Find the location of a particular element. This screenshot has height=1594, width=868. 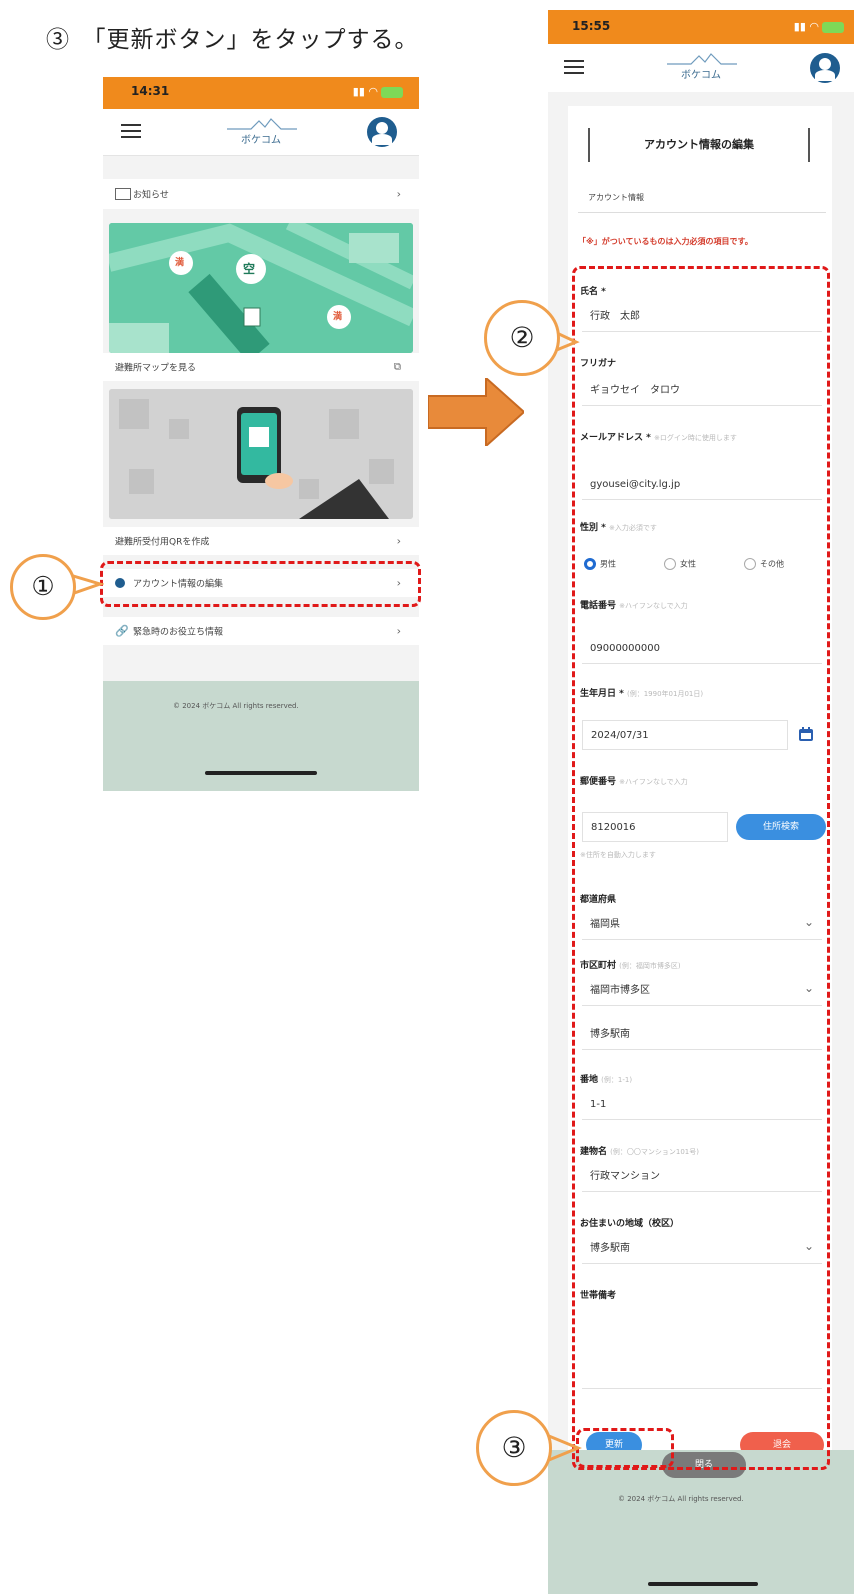

status-time: 15:55 is located at coordinates (591, 26).